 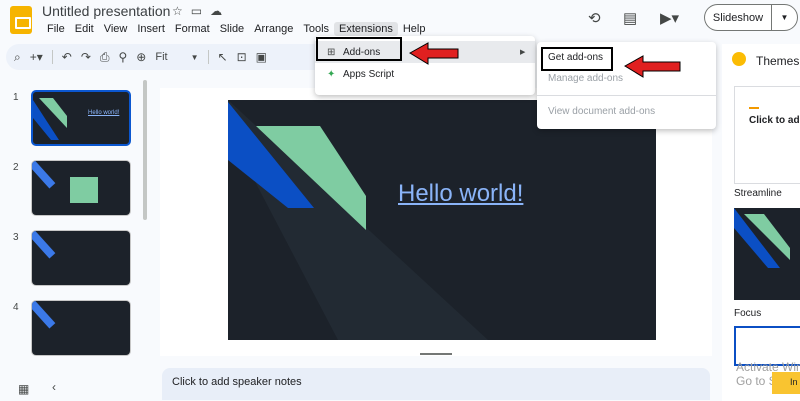 What do you see at coordinates (754, 108) in the screenshot?
I see `theme-accent` at bounding box center [754, 108].